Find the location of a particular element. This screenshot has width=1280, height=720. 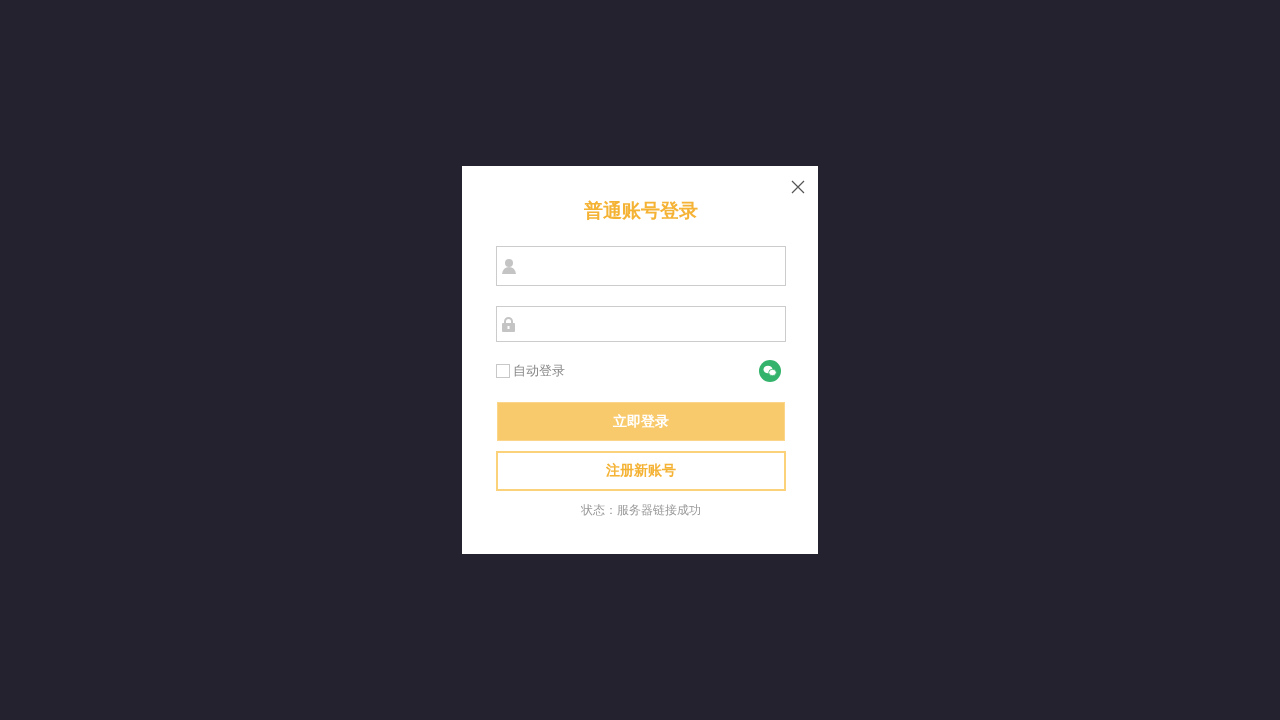

dialog-title: 普通账号登录 is located at coordinates (641, 210).